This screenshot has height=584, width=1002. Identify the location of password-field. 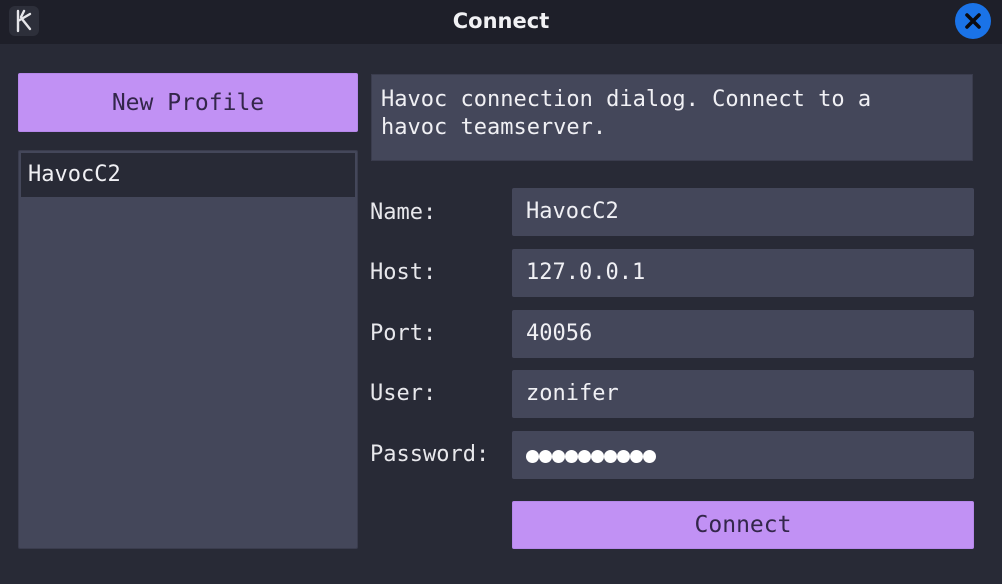
(743, 455).